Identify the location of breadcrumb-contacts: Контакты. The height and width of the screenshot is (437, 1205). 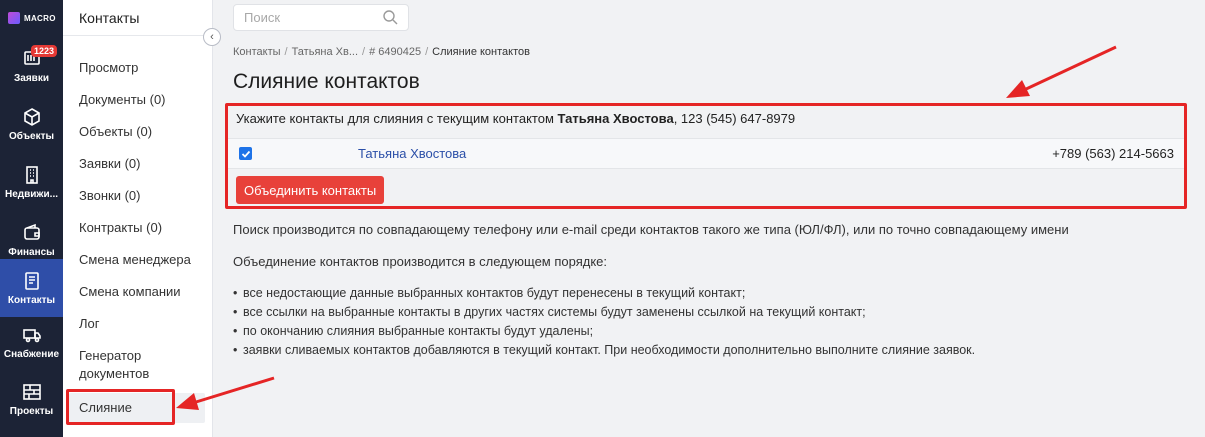
(257, 52).